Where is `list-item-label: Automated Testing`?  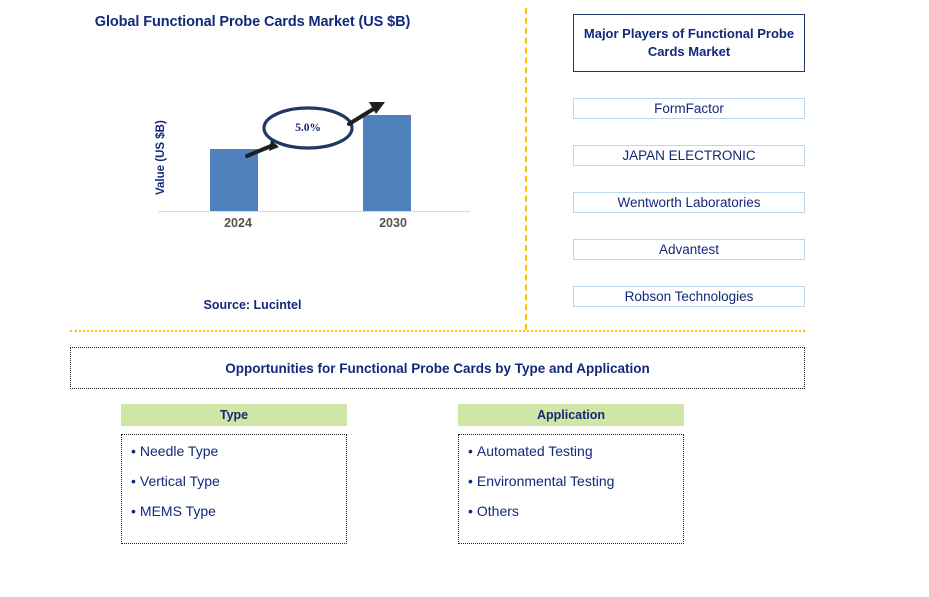 list-item-label: Automated Testing is located at coordinates (534, 451).